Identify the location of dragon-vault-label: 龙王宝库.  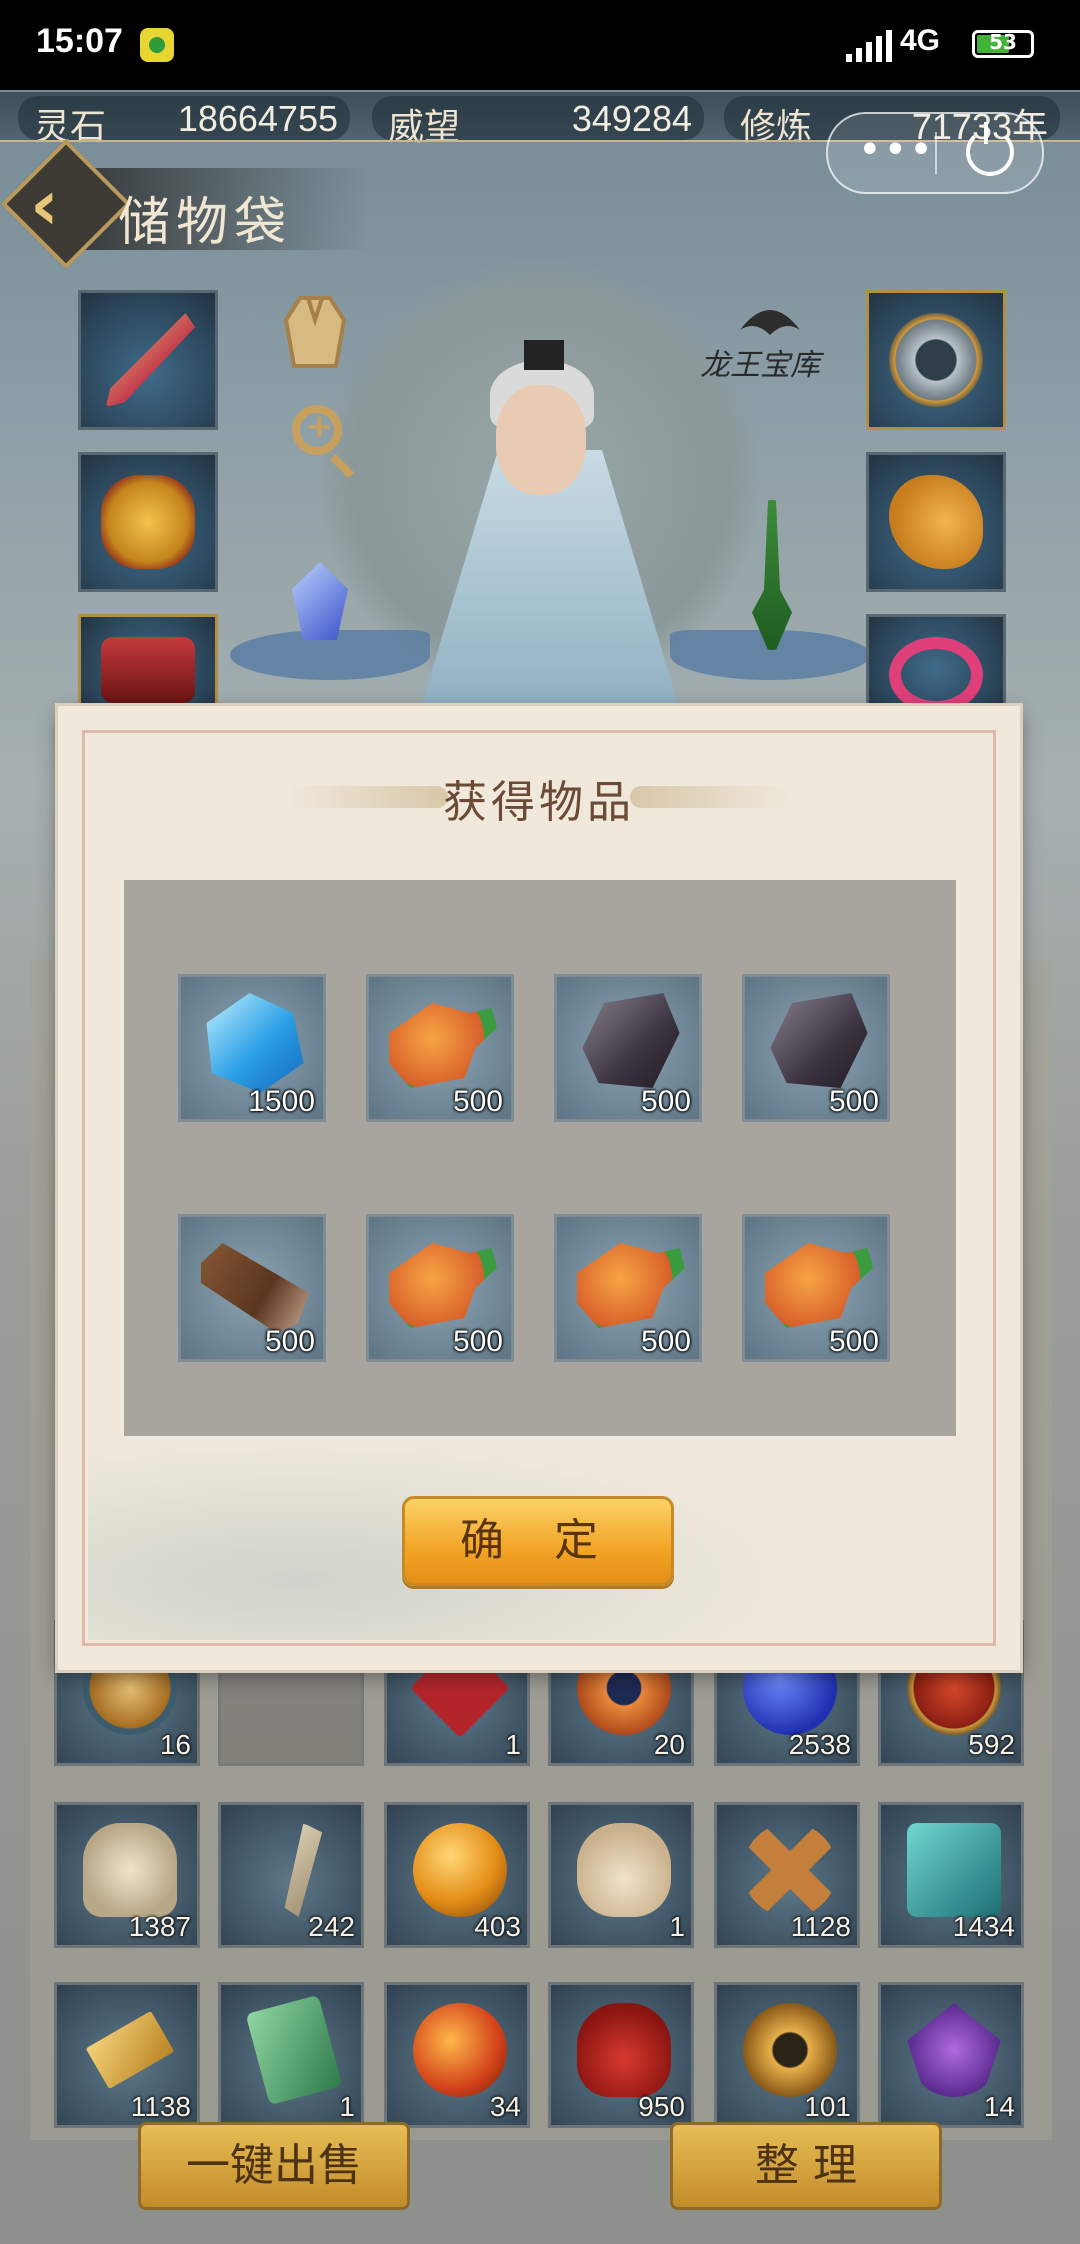
(760, 362).